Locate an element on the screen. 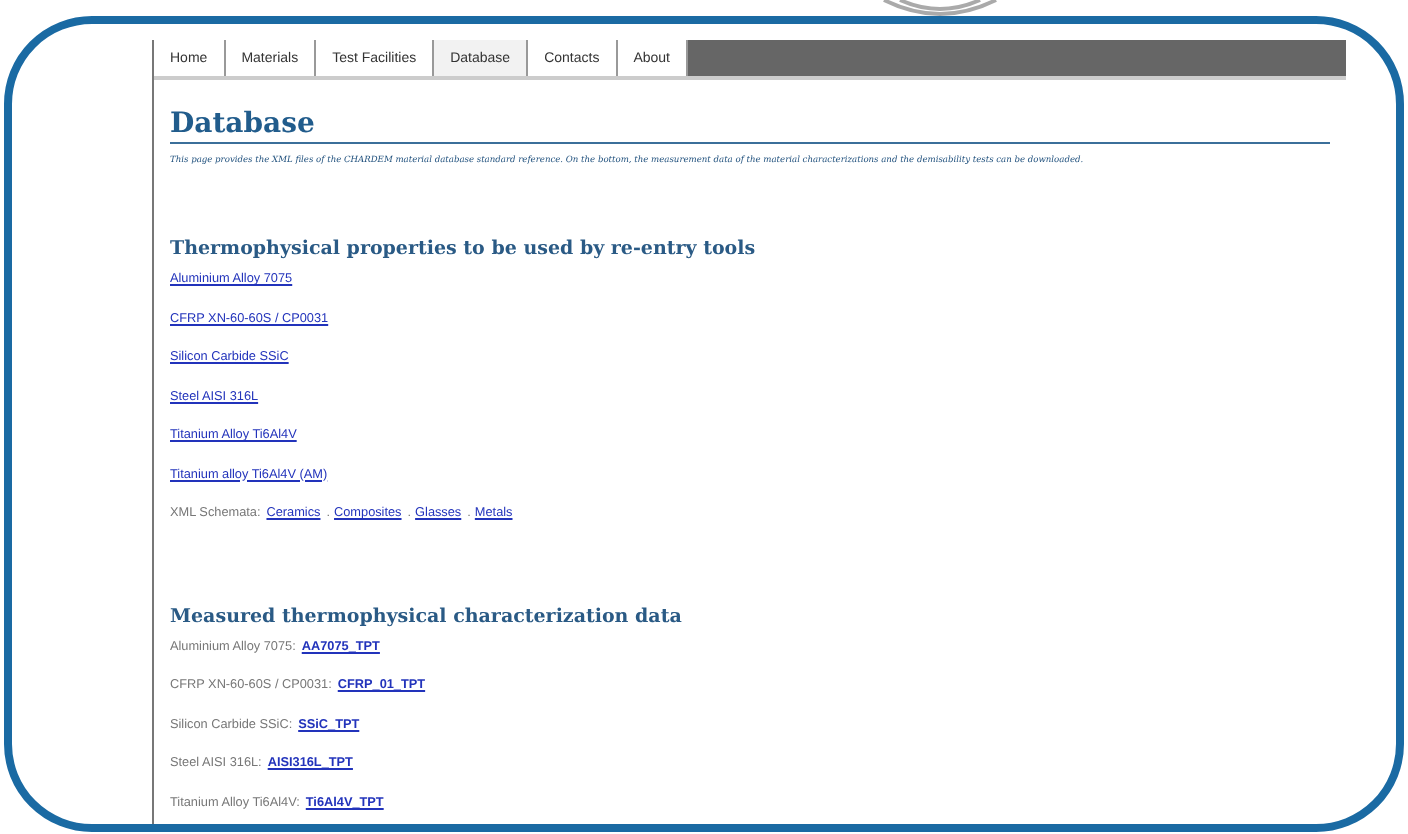 The width and height of the screenshot is (1408, 834). section-heading: Thermophysical properties to be used by re-entry tools is located at coordinates (464, 249).